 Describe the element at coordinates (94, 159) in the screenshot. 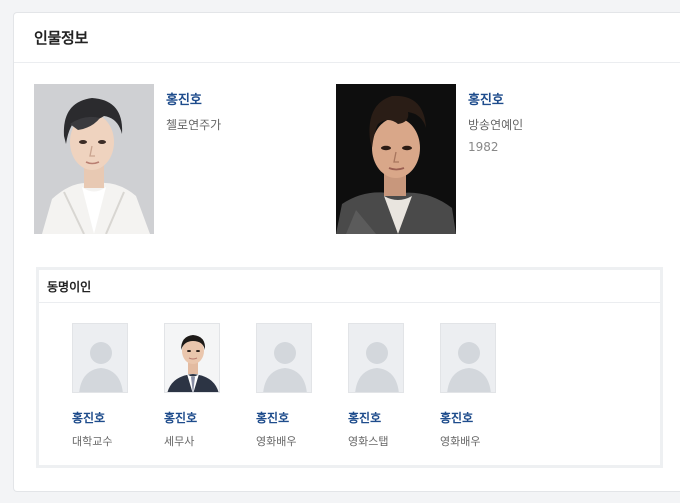

I see `person-photo-cellist` at that location.